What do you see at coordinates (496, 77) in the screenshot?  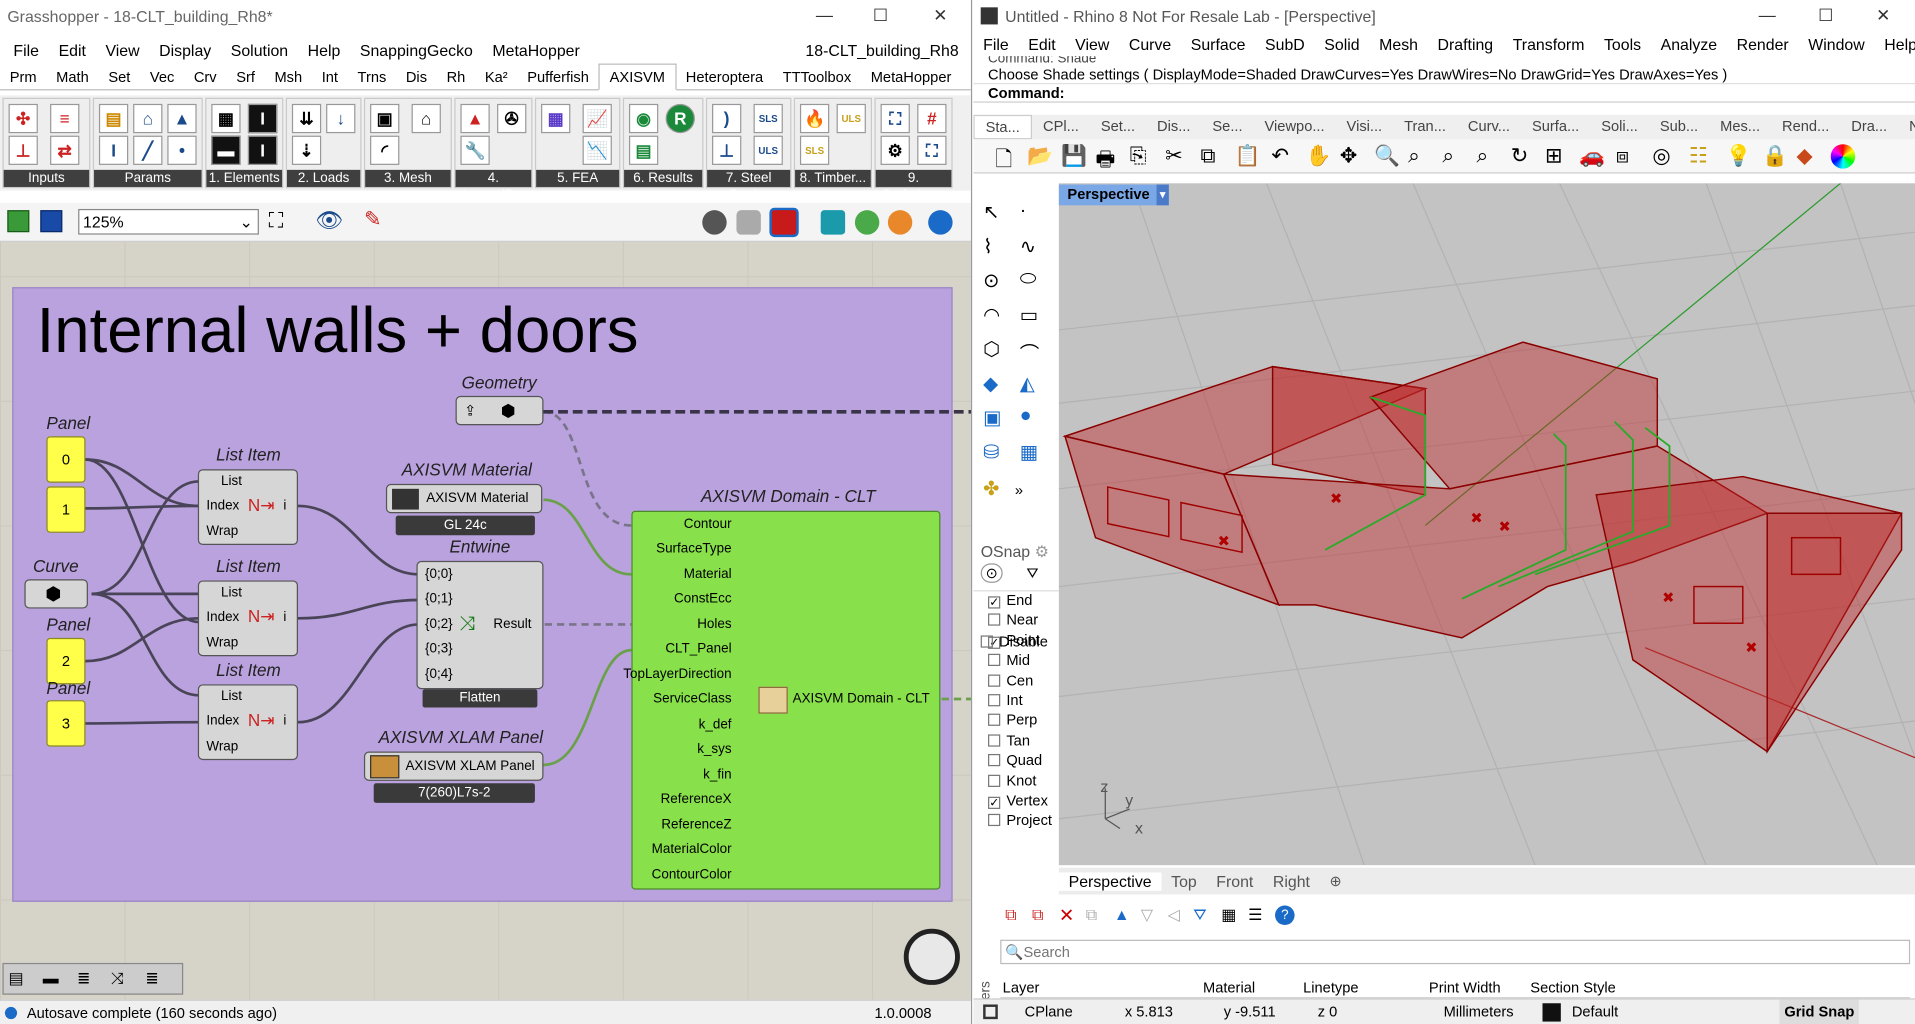 I see `tab-ka2: Ka²` at bounding box center [496, 77].